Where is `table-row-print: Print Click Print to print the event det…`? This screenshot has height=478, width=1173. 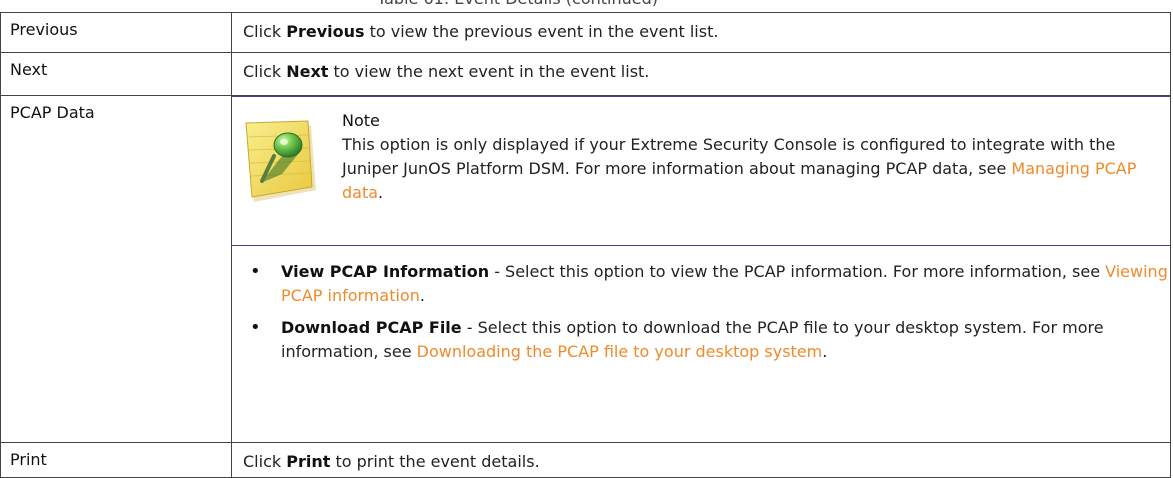
table-row-print: Print Click Print to print the event det… is located at coordinates (585, 460).